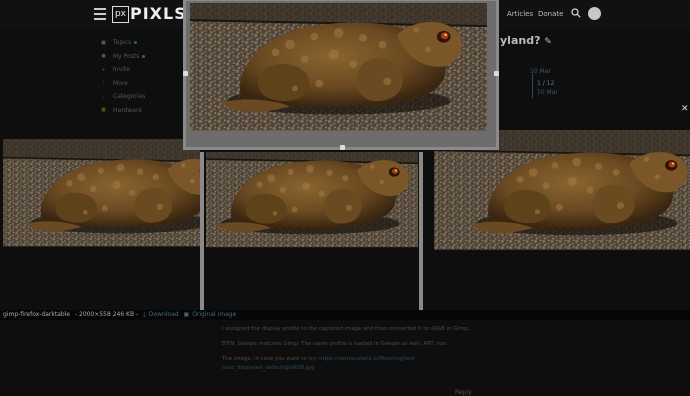 The height and width of the screenshot is (396, 690). What do you see at coordinates (106, 314) in the screenshot?
I see `image-info: - 2000×558 246 KB -` at bounding box center [106, 314].